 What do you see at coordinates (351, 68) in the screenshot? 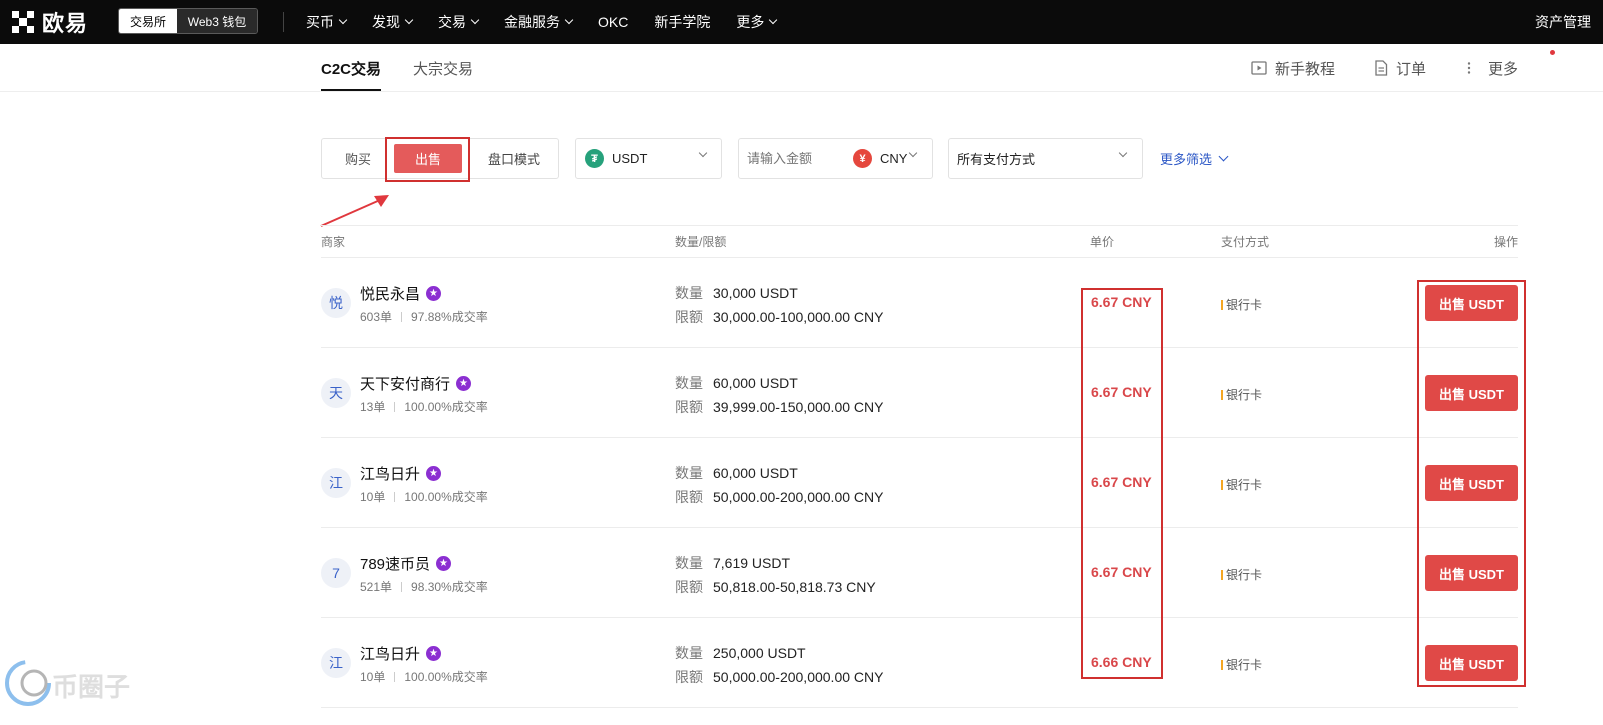
I see `tab-c2c: C2C交易` at bounding box center [351, 68].